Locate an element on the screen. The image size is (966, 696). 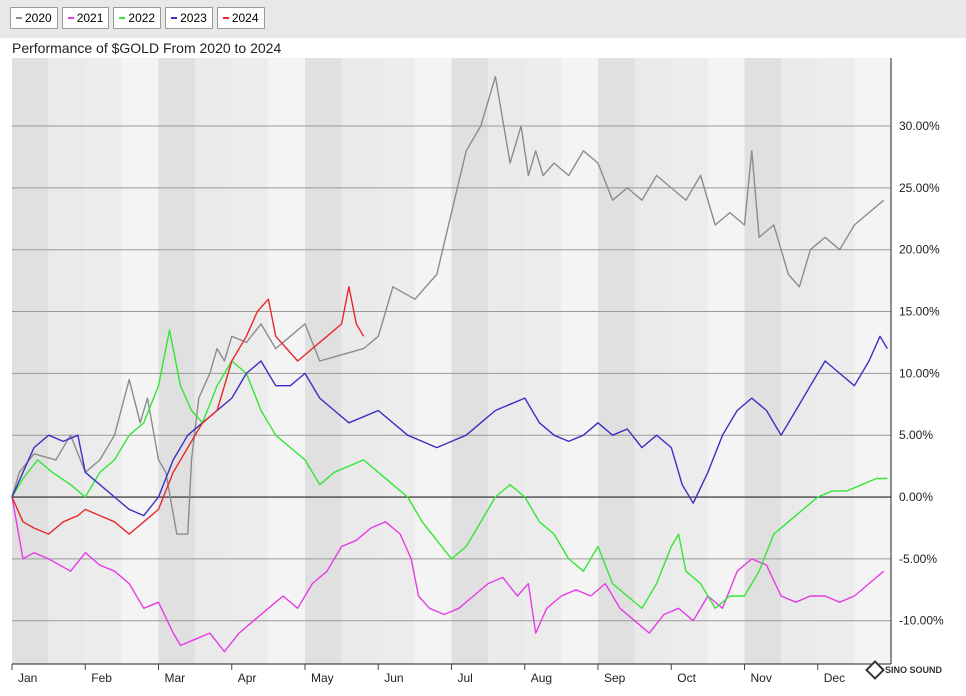
x-tick-label: May is located at coordinates (322, 678).